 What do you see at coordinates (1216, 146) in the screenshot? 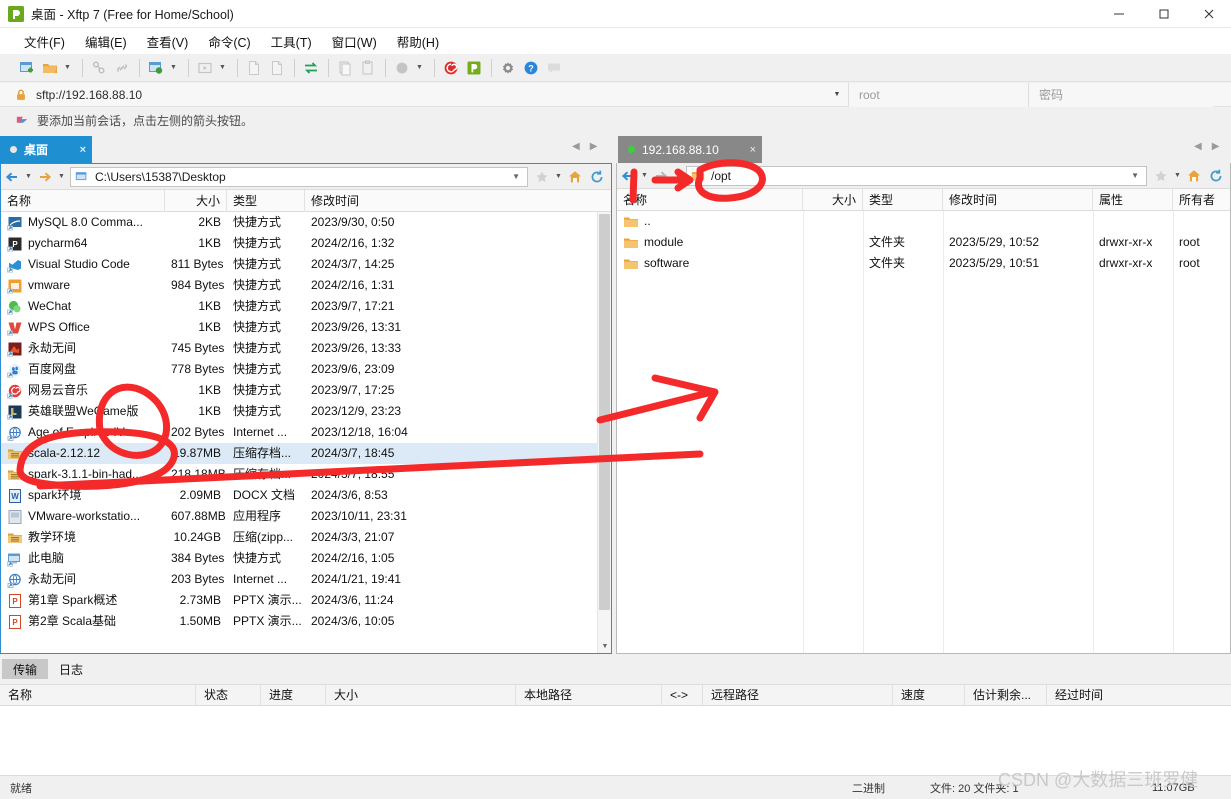
I see `right-tab-next-icon: ▶` at bounding box center [1216, 146].